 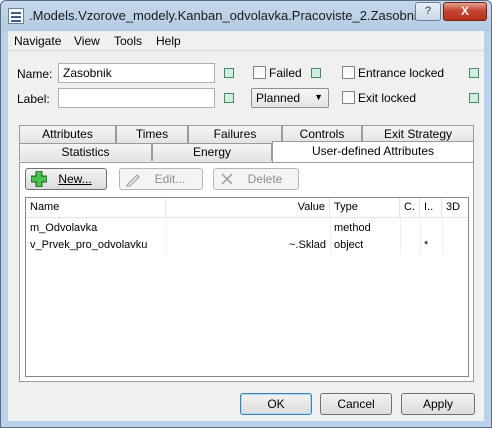 I want to click on tab-times: Times, so click(x=152, y=134).